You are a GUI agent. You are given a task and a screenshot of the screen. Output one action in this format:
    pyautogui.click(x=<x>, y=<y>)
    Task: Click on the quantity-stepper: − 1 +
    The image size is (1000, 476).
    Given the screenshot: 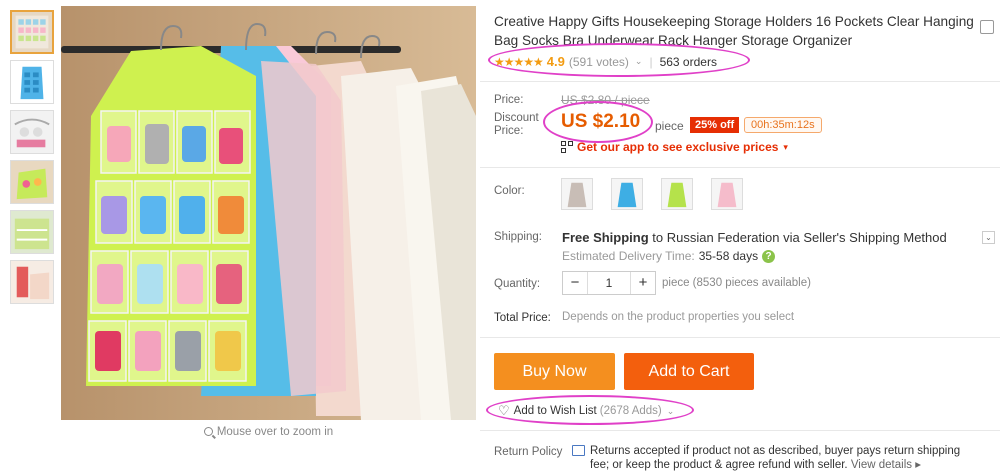 What is the action you would take?
    pyautogui.click(x=609, y=283)
    